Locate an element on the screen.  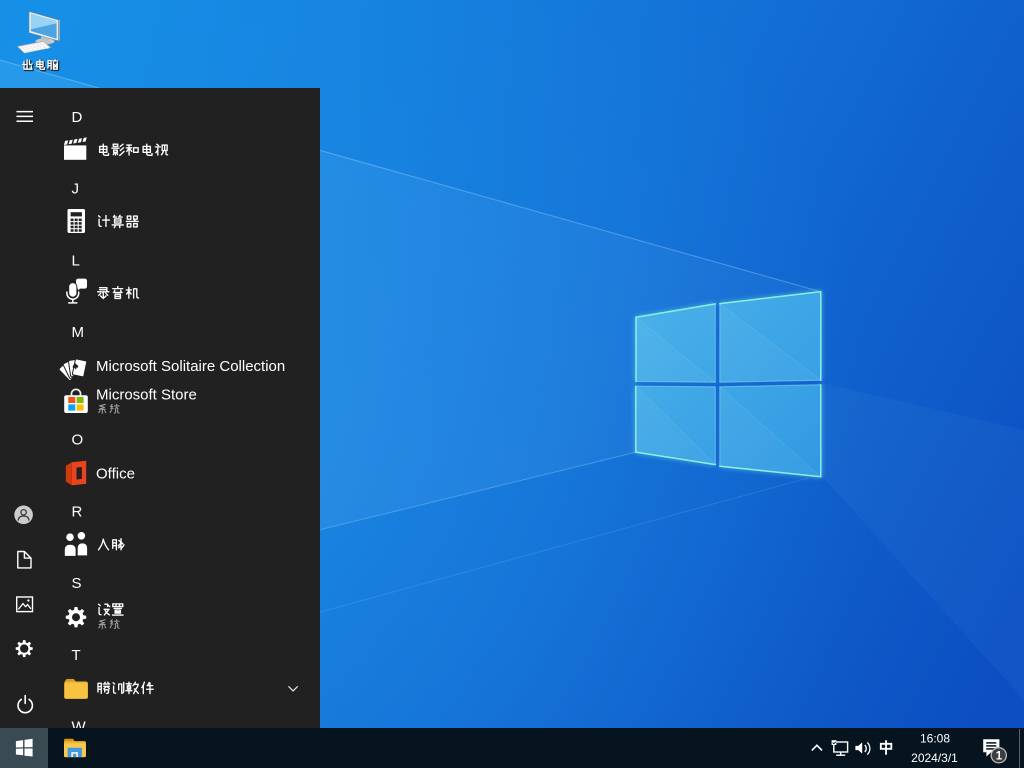
svg-text: D is located at coordinates (77, 117).